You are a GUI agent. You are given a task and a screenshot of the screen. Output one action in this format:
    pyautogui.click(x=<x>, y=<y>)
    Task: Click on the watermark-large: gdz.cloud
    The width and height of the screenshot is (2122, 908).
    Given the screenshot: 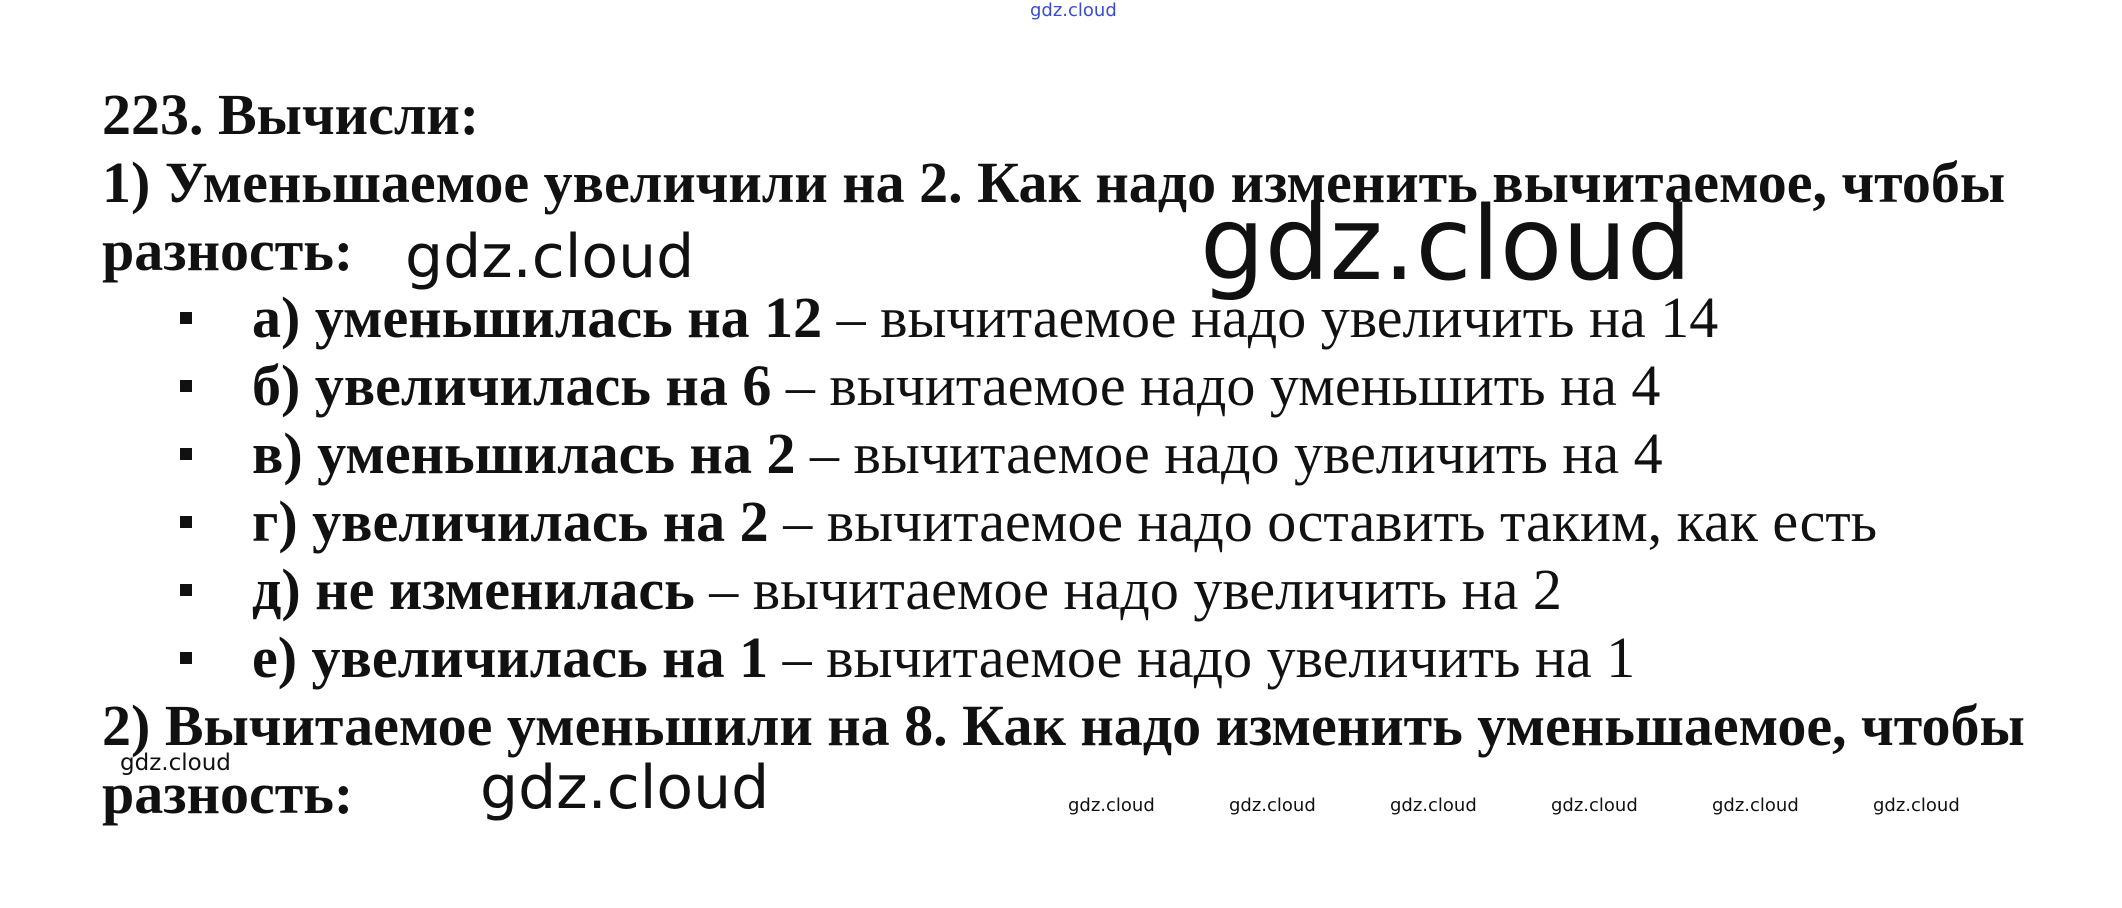 What is the action you would take?
    pyautogui.click(x=1446, y=244)
    